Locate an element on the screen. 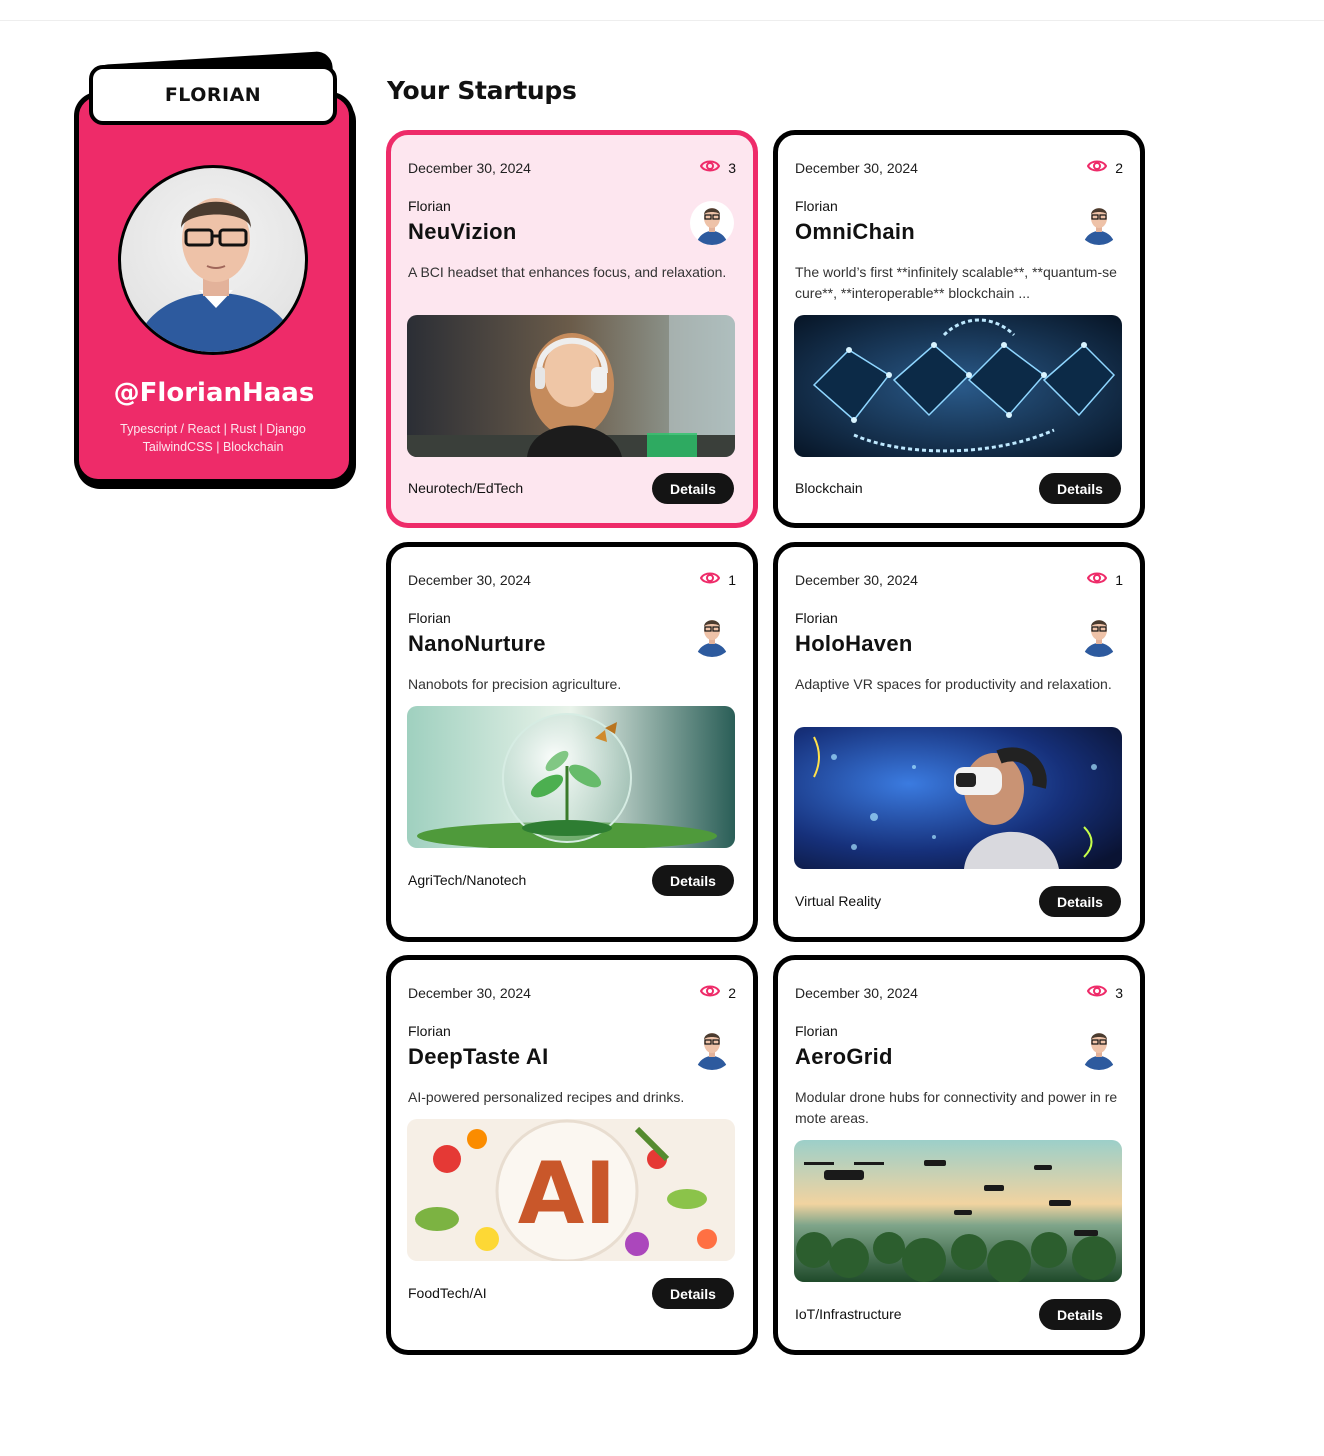 This screenshot has width=1324, height=1456. startup-image: AI is located at coordinates (571, 1190).